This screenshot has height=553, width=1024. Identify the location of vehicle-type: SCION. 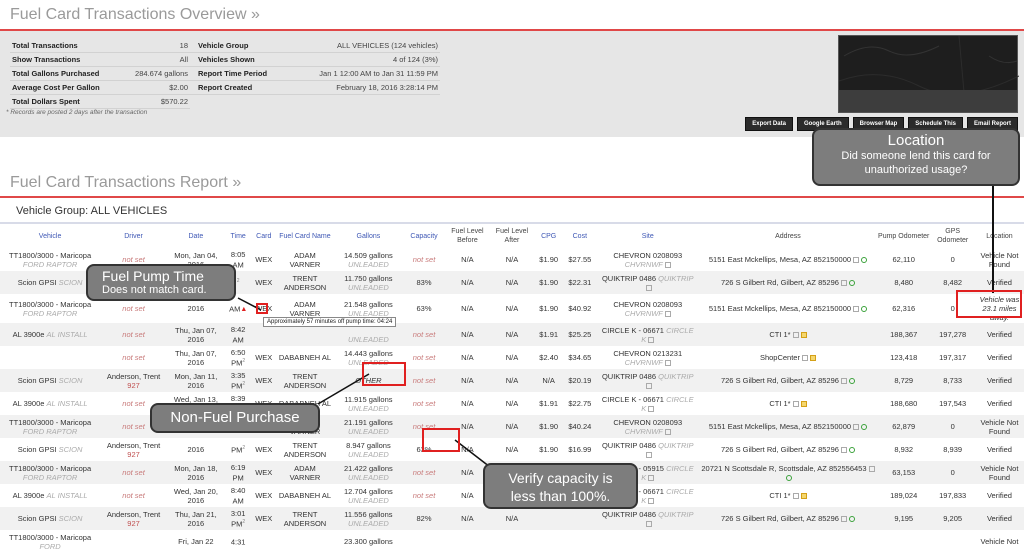
(70, 380).